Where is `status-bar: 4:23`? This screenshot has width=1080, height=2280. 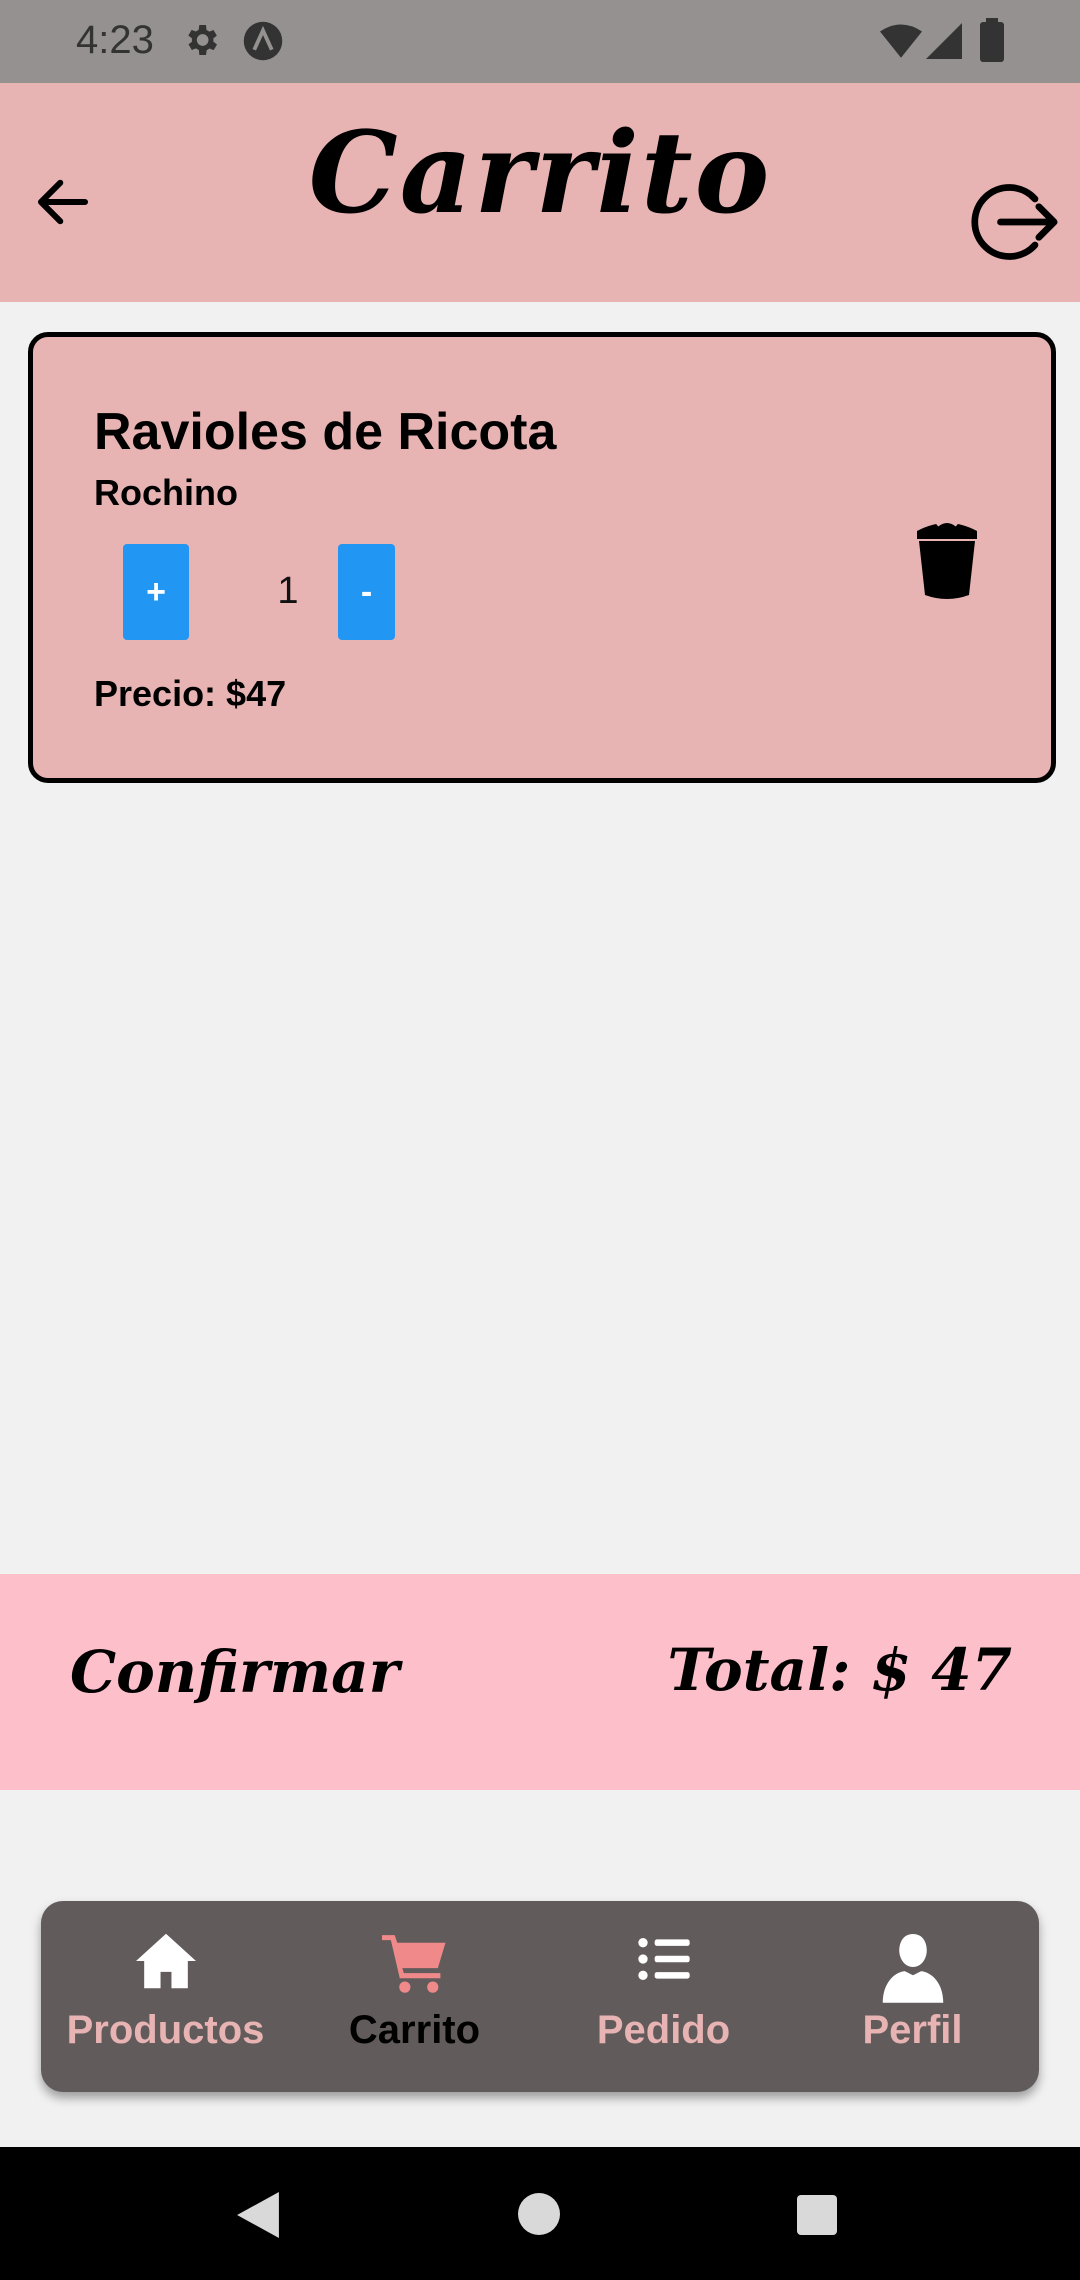 status-bar: 4:23 is located at coordinates (540, 41).